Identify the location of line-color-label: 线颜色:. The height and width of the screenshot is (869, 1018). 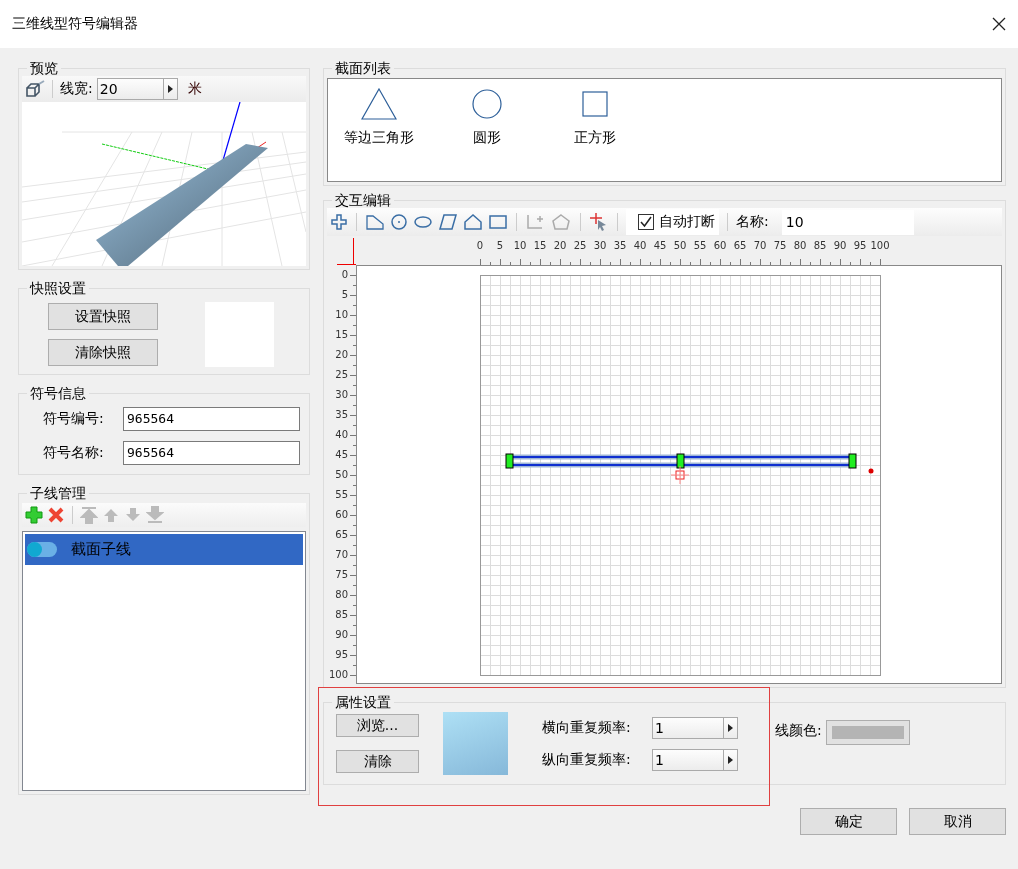
(798, 731).